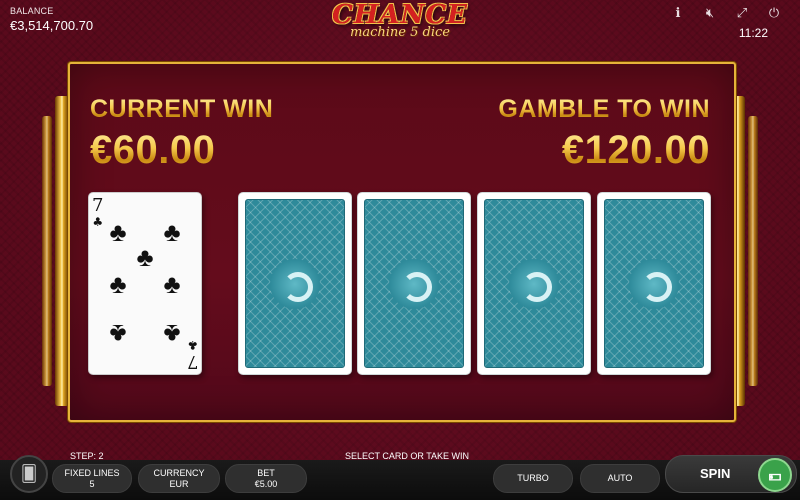 This screenshot has height=500, width=800. I want to click on currency-value: EUR, so click(179, 483).